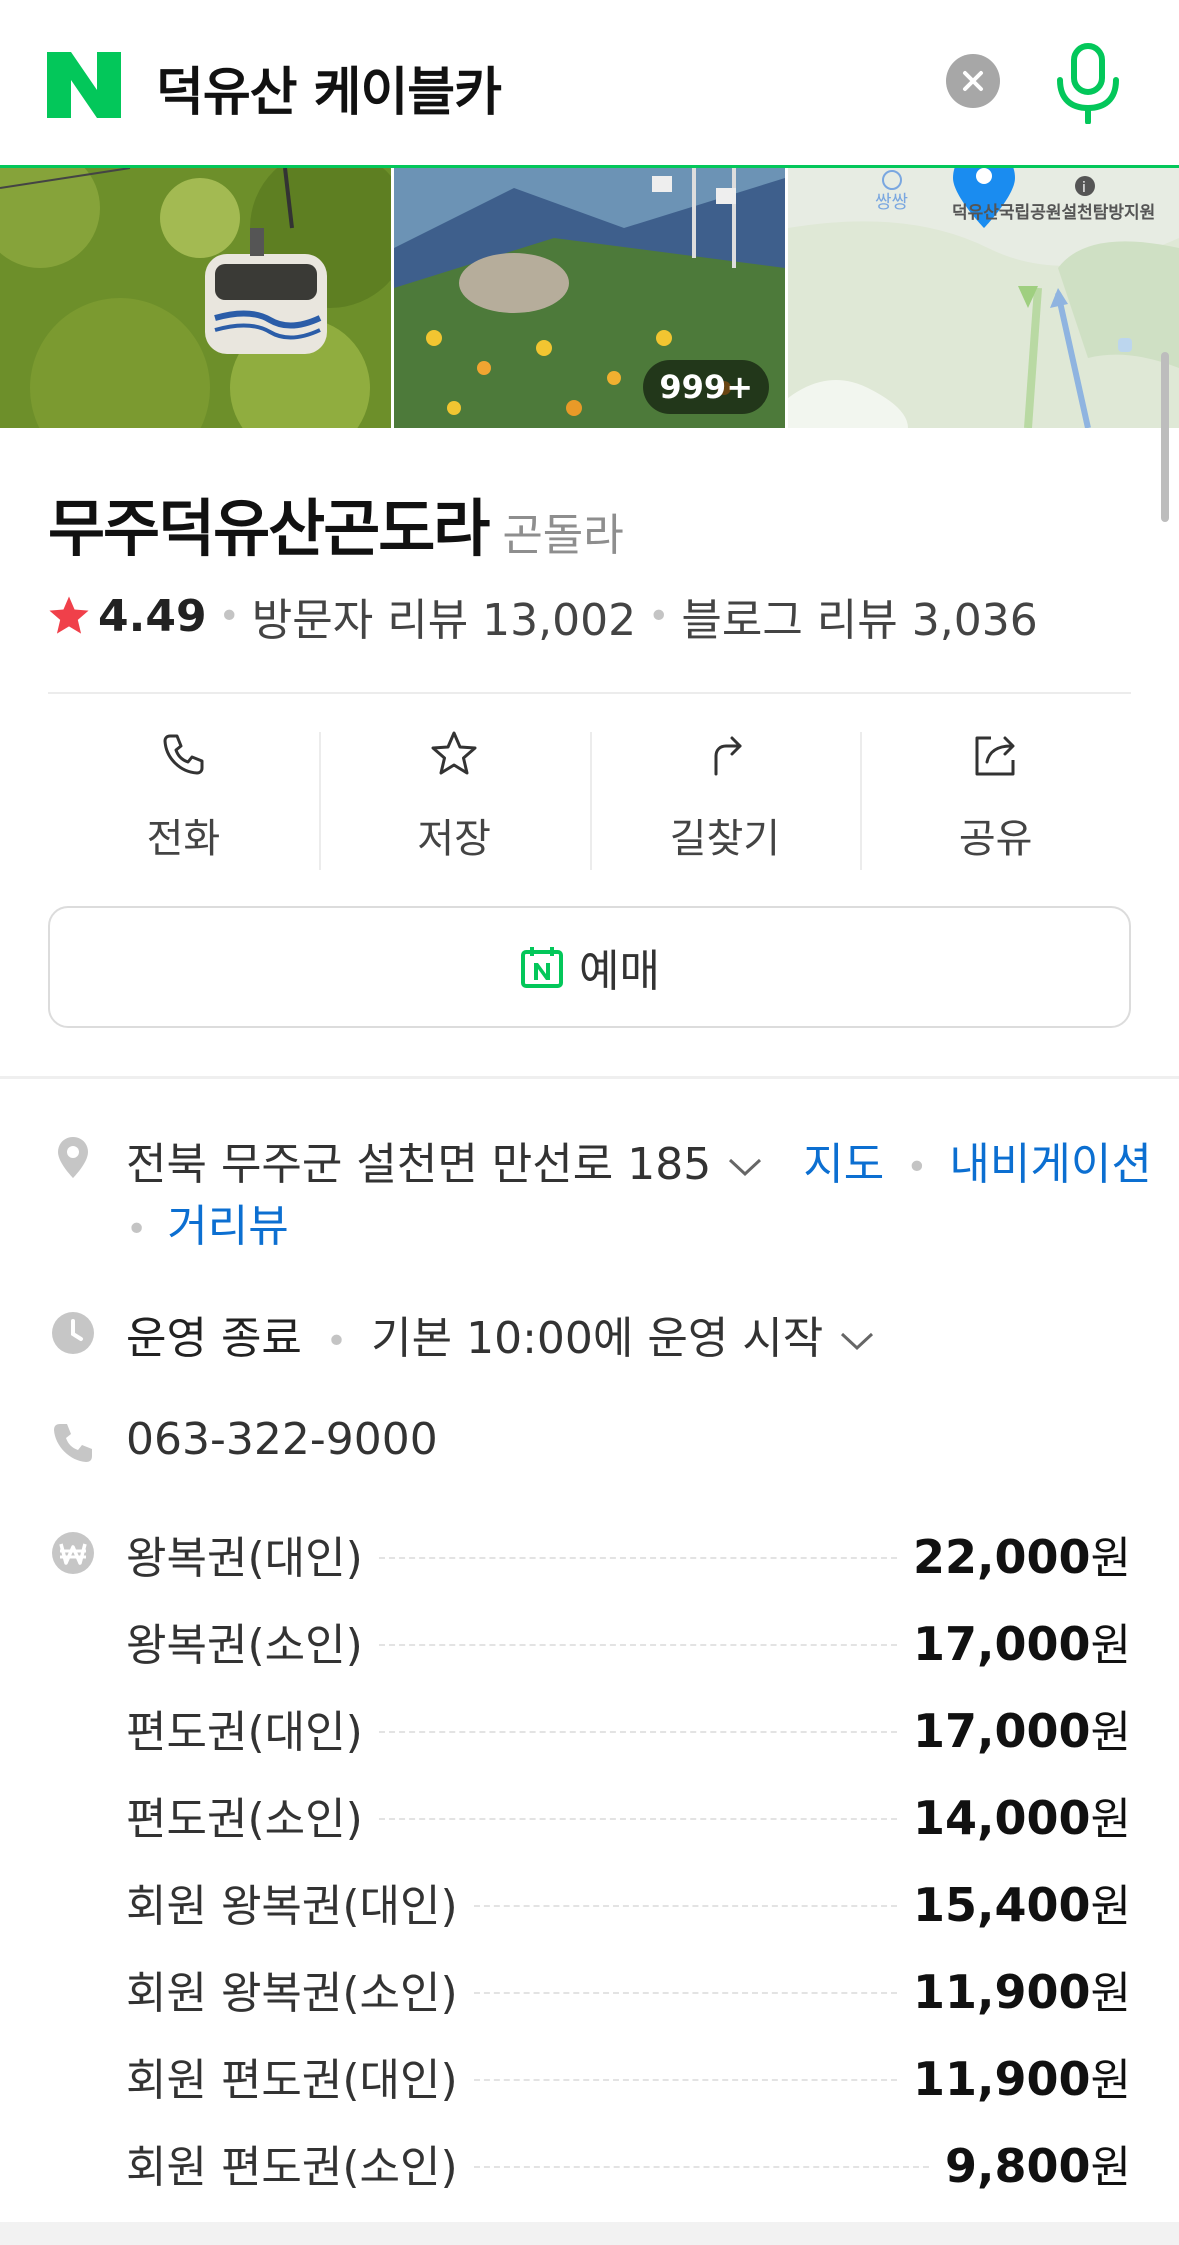  What do you see at coordinates (454, 839) in the screenshot?
I see `save-label: 저장` at bounding box center [454, 839].